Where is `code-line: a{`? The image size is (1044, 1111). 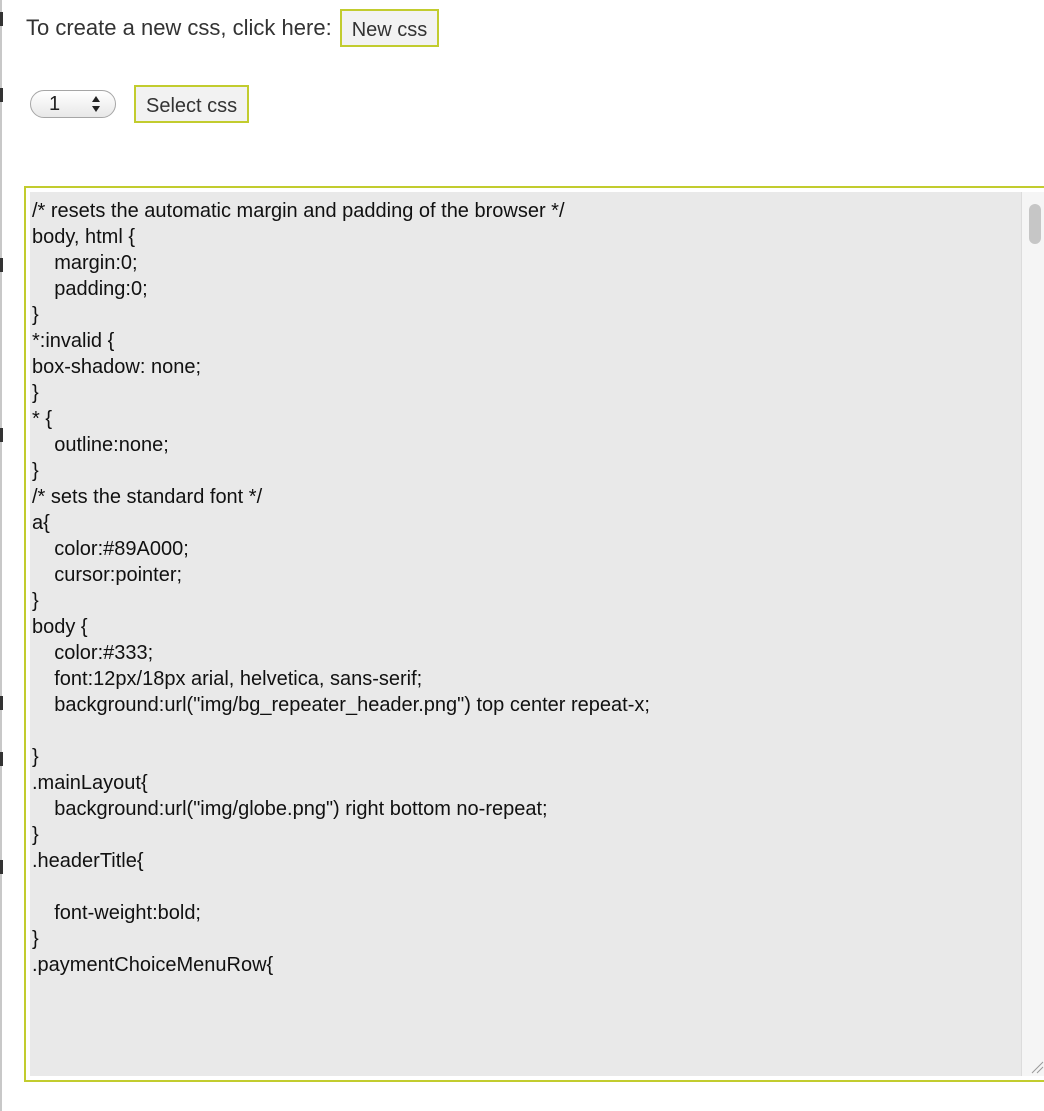 code-line: a{ is located at coordinates (41, 523).